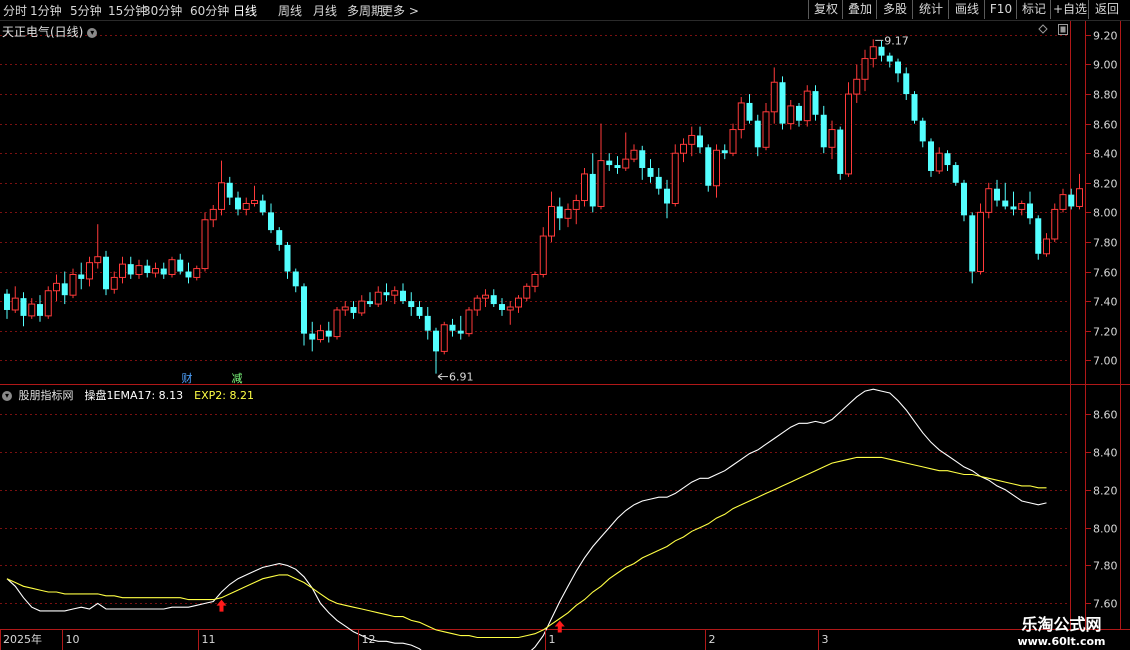 The height and width of the screenshot is (650, 1130). I want to click on main-y-tick-label: 8.60, so click(1105, 125).